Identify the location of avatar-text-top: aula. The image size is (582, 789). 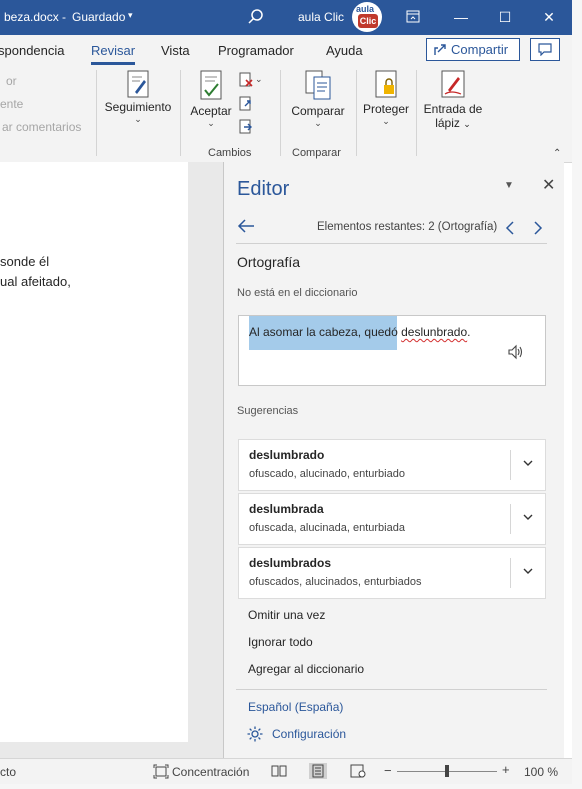
(365, 9).